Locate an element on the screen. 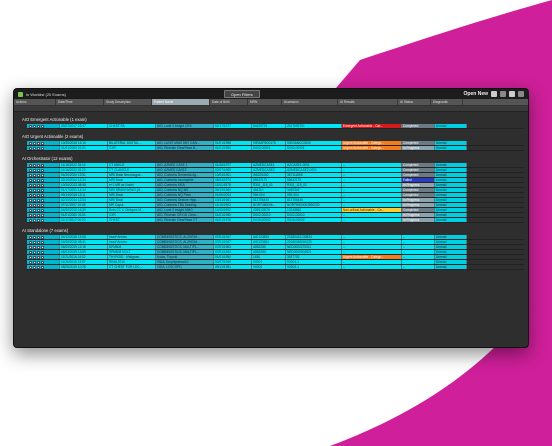 This screenshot has width=552, height=446. column-header: AI Status is located at coordinates (414, 102).